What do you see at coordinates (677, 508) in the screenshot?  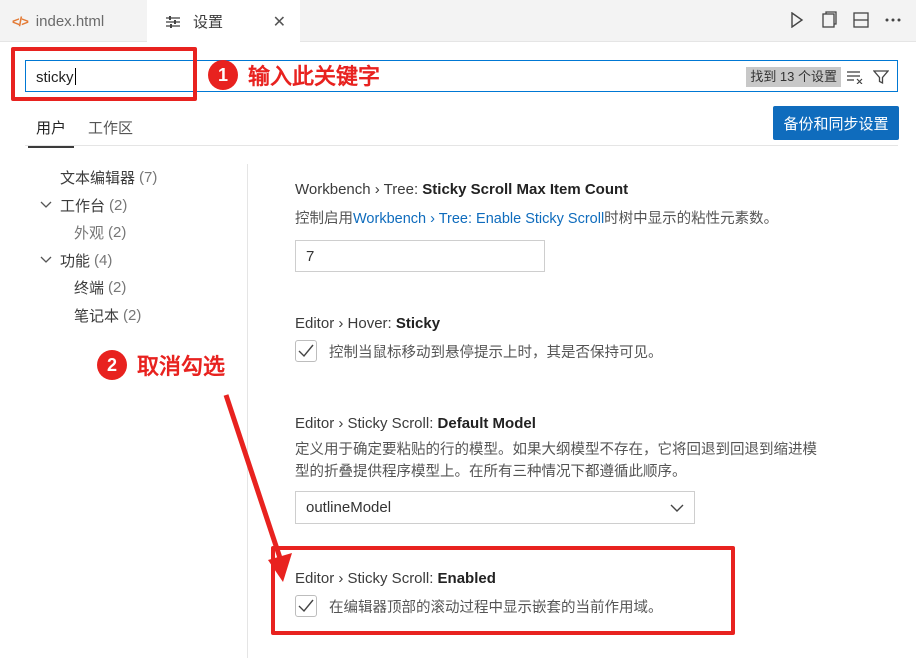 I see `chevron-down-icon` at bounding box center [677, 508].